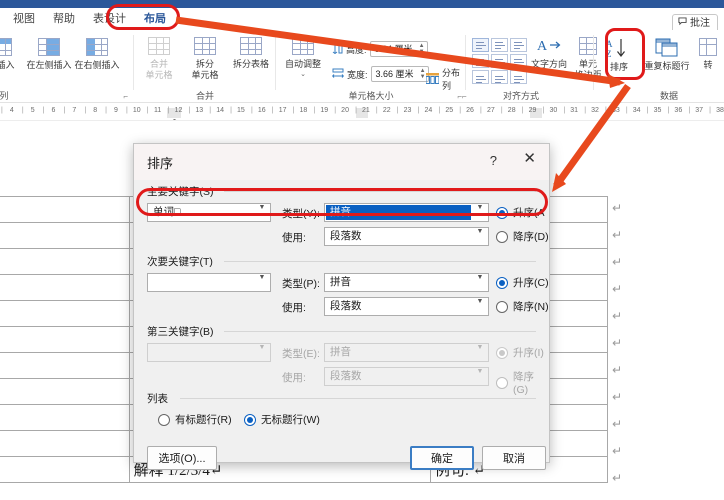  I want to click on col-width-input: 3.66 厘米 ▲ ▼, so click(399, 74).